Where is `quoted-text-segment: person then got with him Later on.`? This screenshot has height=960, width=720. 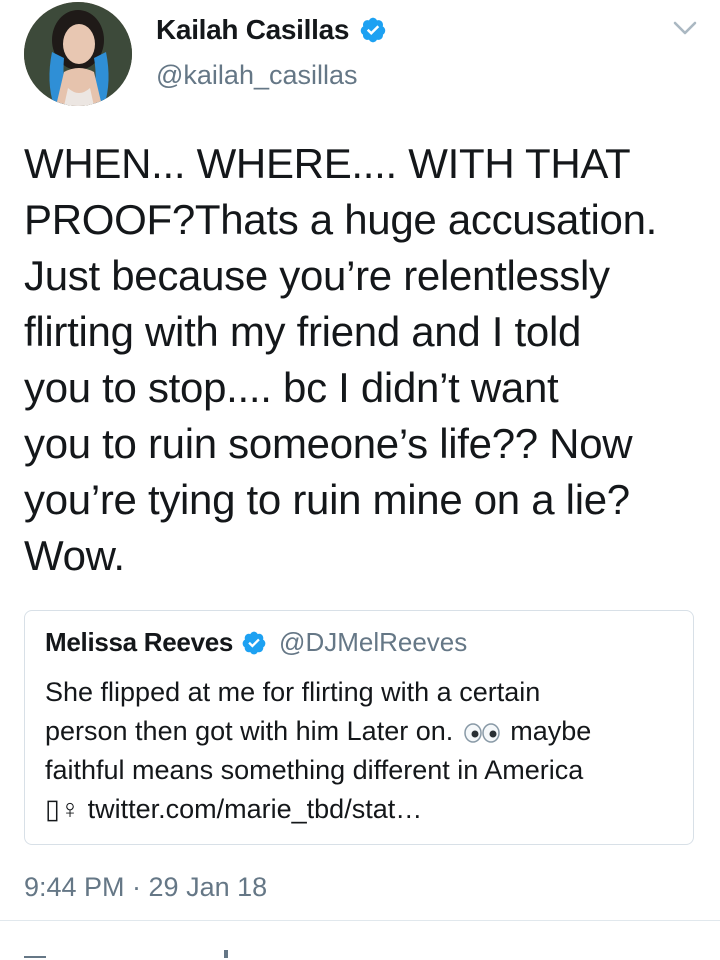
quoted-text-segment: person then got with him Later on. is located at coordinates (253, 731).